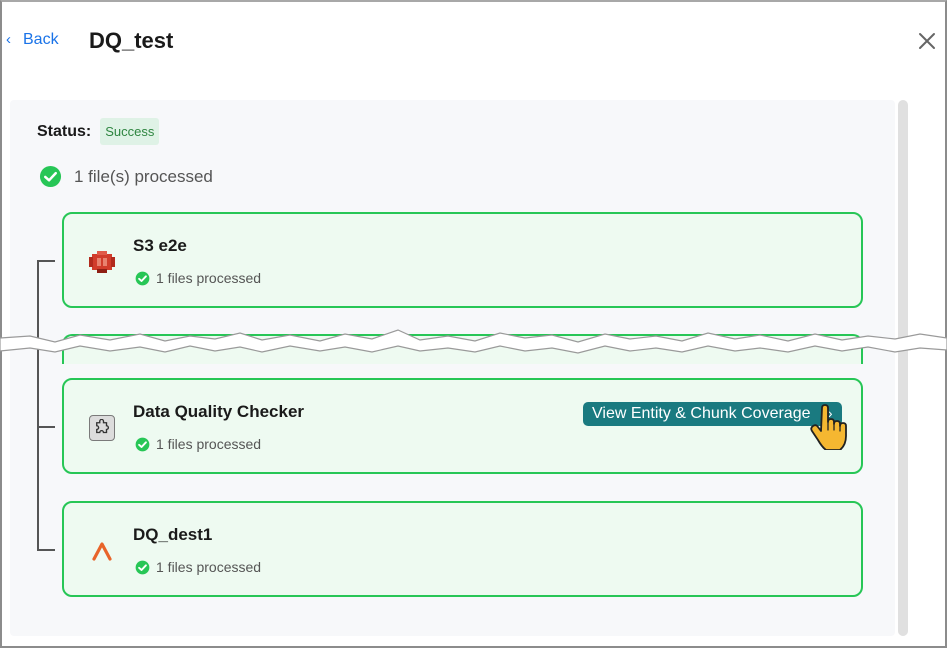 The width and height of the screenshot is (947, 648). Describe the element at coordinates (473, 40) in the screenshot. I see `modal-header: ‹ Back DQ_test` at that location.